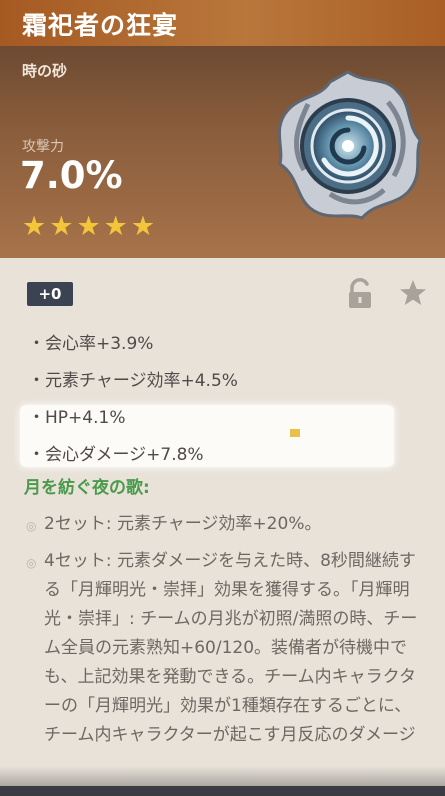  I want to click on cursor-marker, so click(295, 433).